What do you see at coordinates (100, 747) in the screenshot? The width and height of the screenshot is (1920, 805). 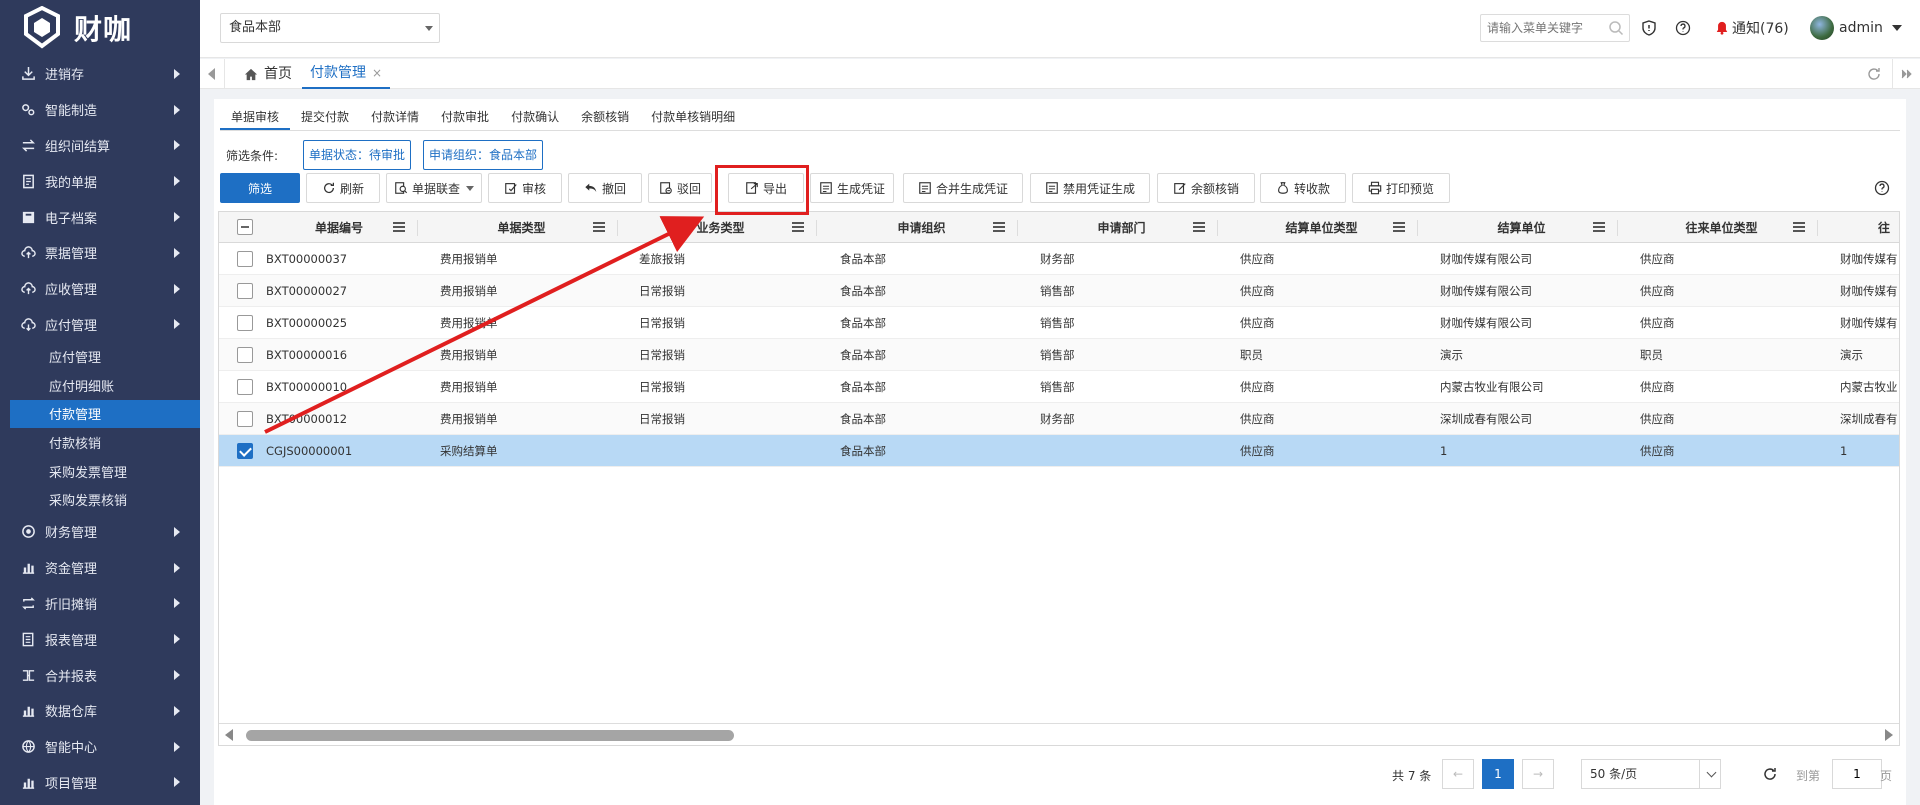 I see `sidebar-item-smart-center: 智能中心` at bounding box center [100, 747].